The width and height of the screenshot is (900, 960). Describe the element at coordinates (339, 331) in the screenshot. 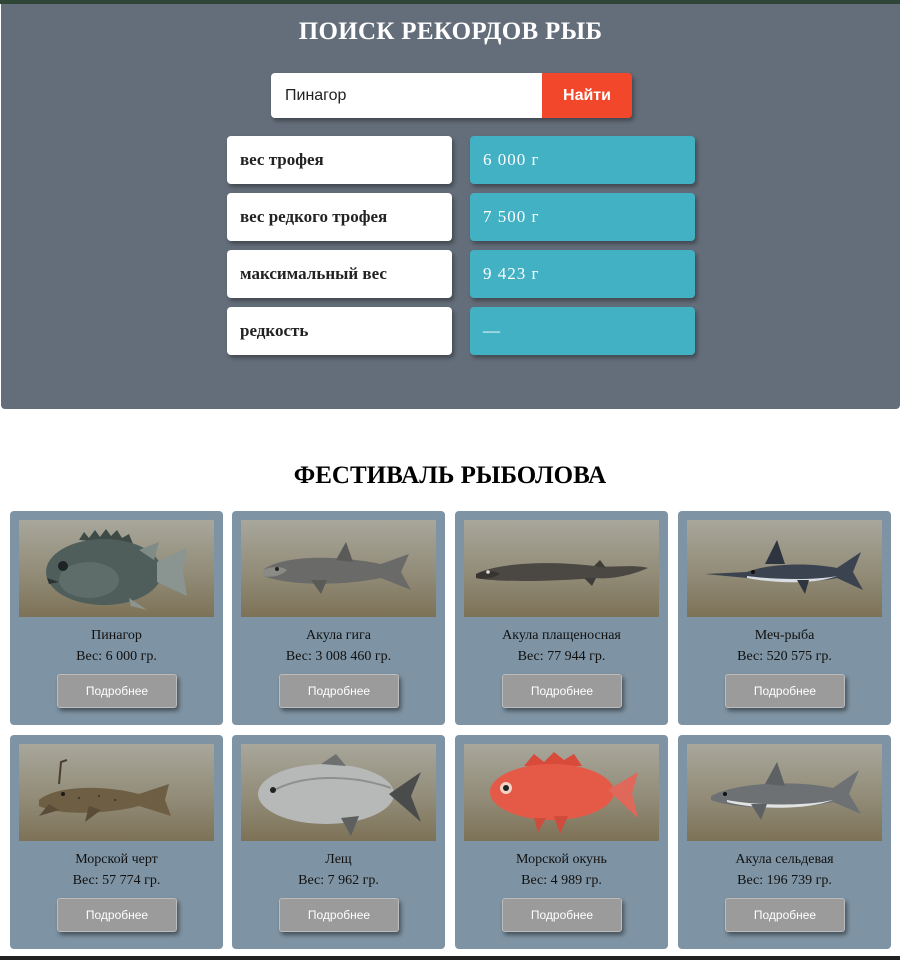

I see `stat-label: редкость` at that location.